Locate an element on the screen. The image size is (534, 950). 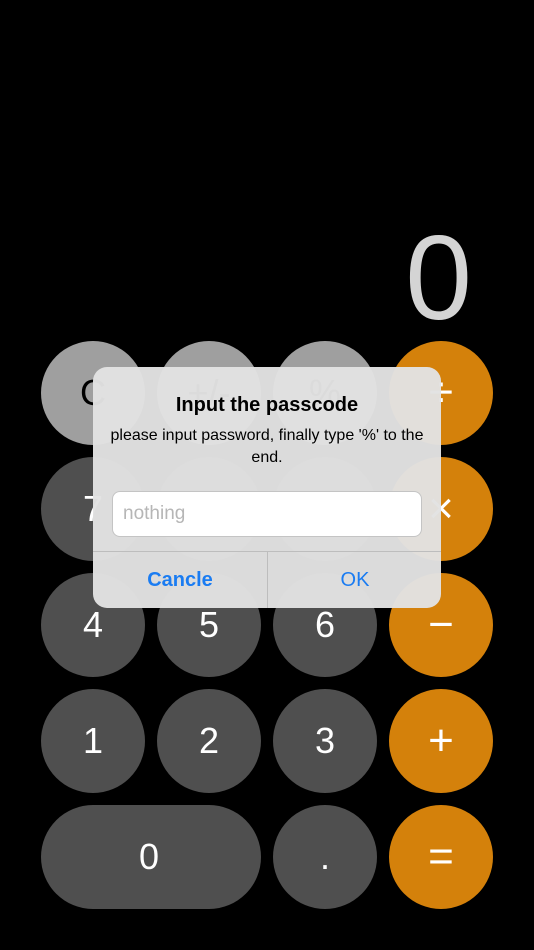
digit-3-key: 3 is located at coordinates (325, 741).